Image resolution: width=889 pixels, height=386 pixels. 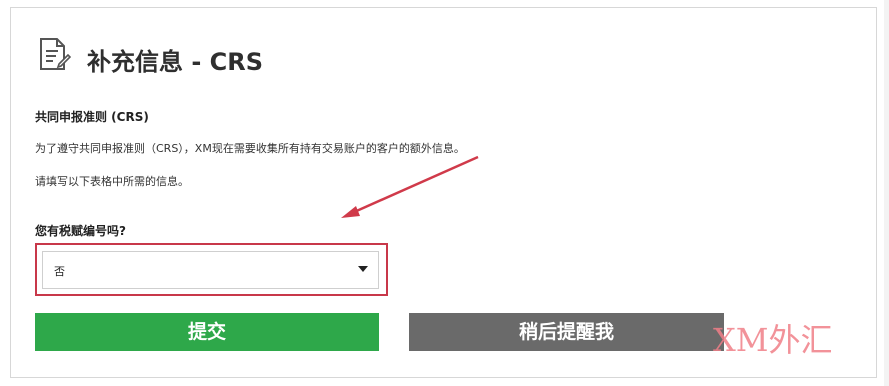 What do you see at coordinates (92, 117) in the screenshot?
I see `section-title: 共同申报准则 (CRS)` at bounding box center [92, 117].